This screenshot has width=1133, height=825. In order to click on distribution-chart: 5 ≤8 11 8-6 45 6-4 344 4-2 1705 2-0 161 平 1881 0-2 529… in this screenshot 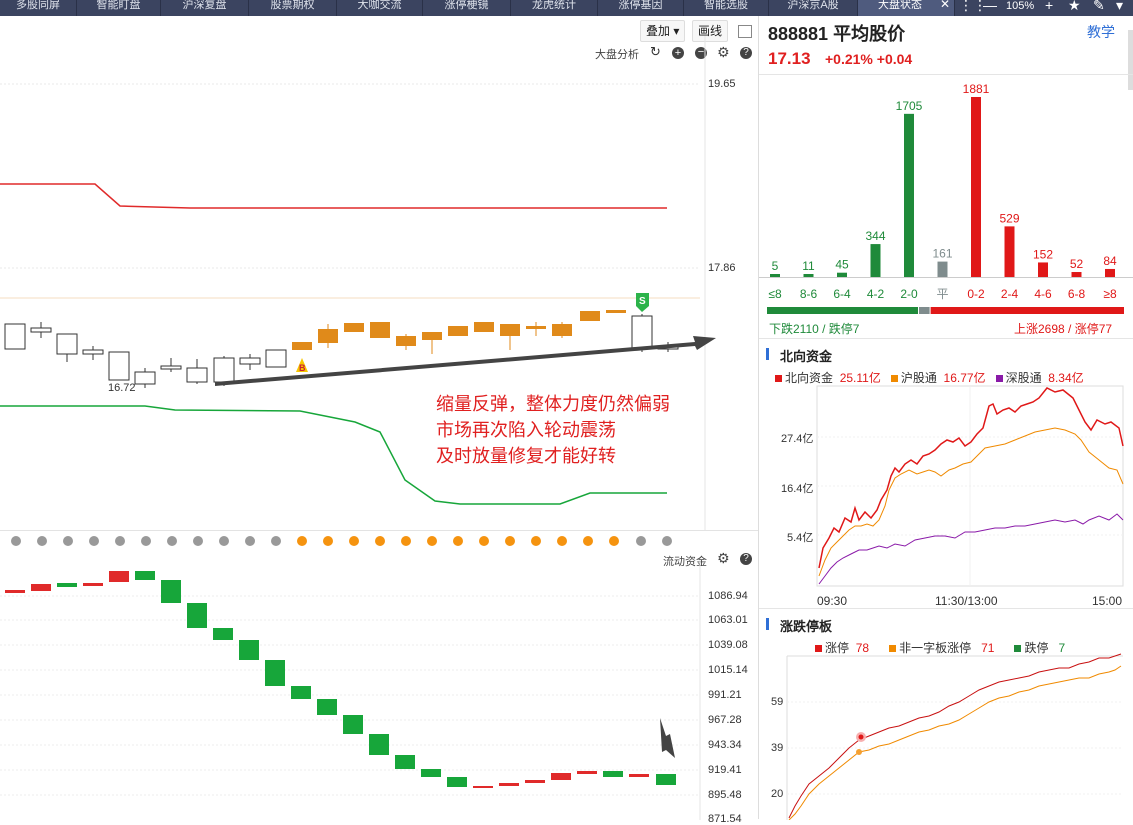, I will do `click(946, 198)`.